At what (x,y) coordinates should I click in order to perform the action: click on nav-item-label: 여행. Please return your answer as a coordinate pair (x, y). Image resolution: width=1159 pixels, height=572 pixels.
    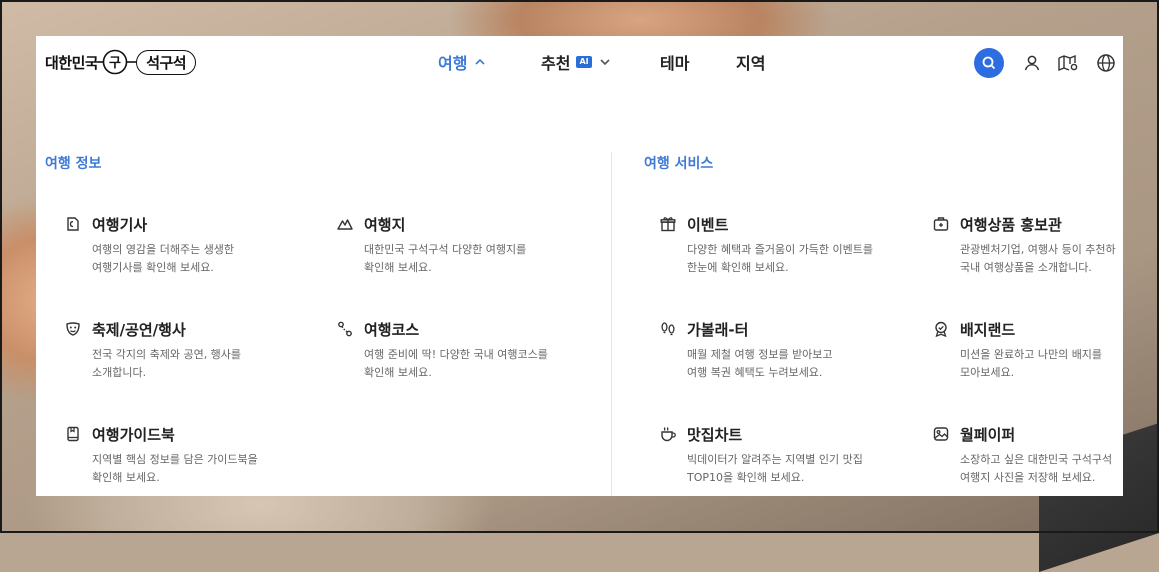
    Looking at the image, I should click on (453, 63).